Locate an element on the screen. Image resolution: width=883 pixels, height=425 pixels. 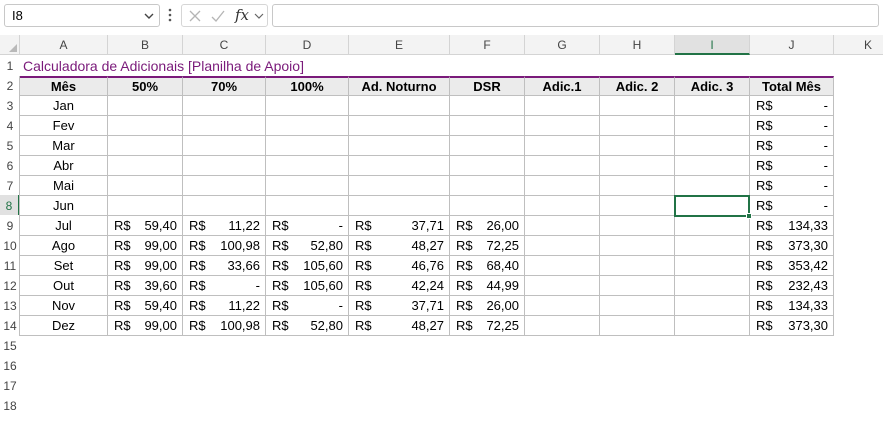
column-header-c: C is located at coordinates (224, 45).